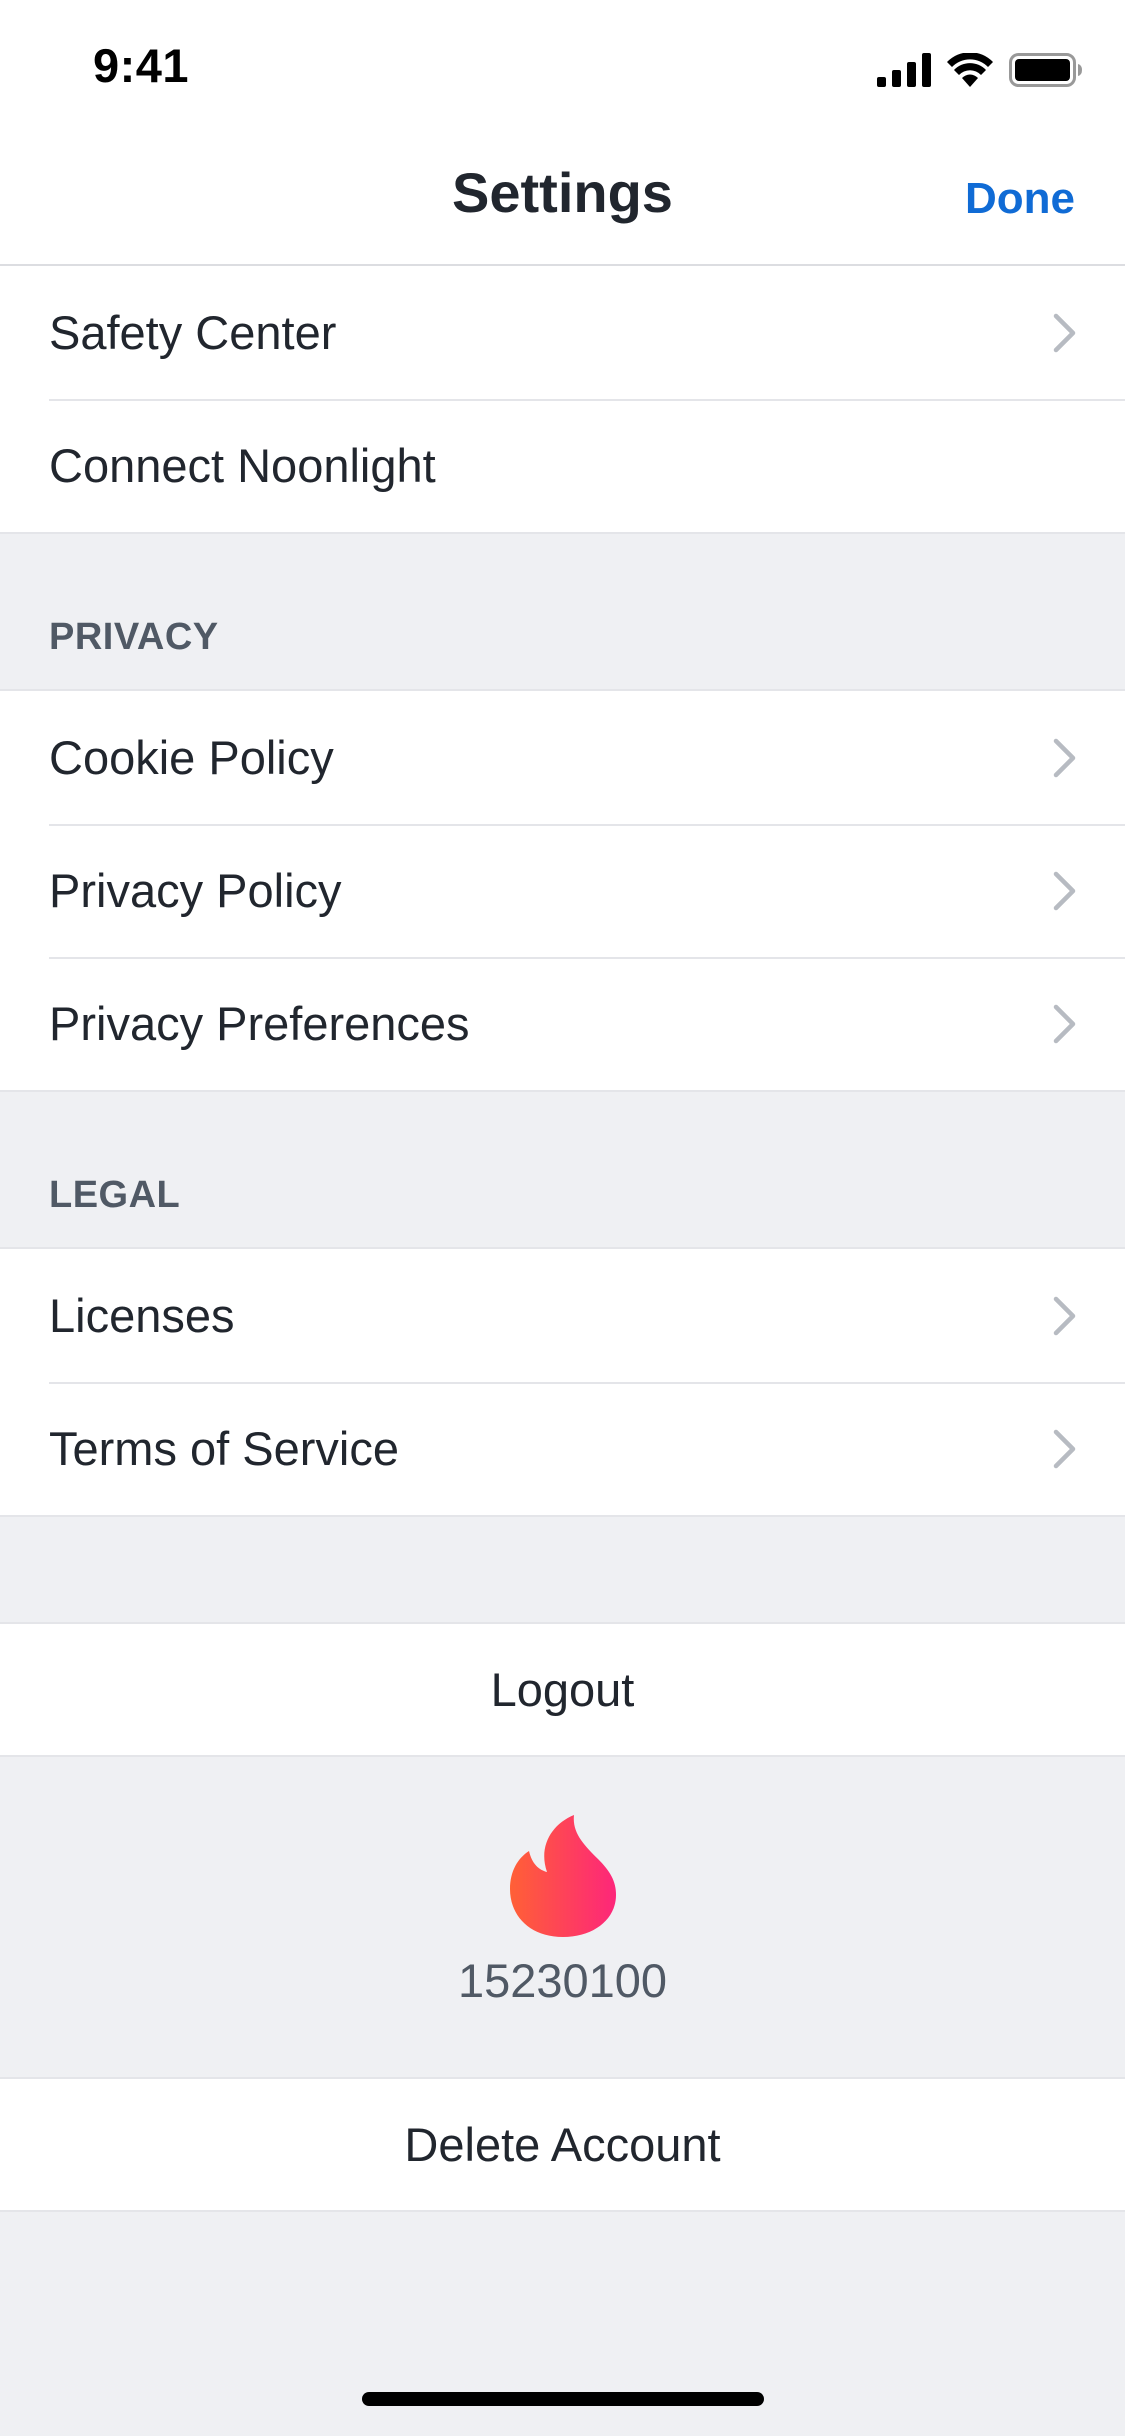 The width and height of the screenshot is (1125, 2436). I want to click on logout-button: Logout, so click(562, 1689).